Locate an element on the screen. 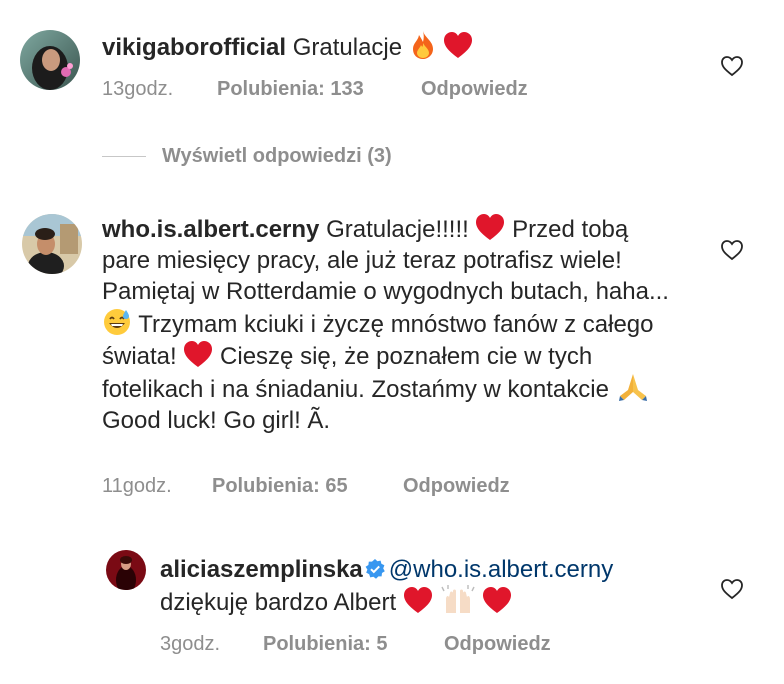 Image resolution: width=784 pixels, height=684 pixels. comment-likes-count: Polubienia: 133 is located at coordinates (319, 89).